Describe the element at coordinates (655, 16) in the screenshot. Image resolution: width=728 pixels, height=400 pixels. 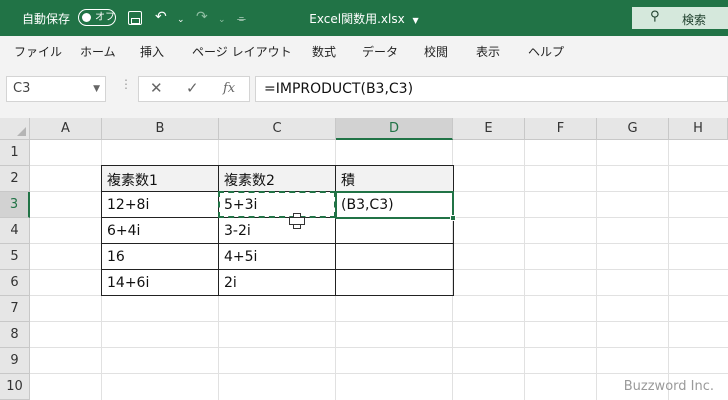
I see `search-icon: ⚲` at that location.